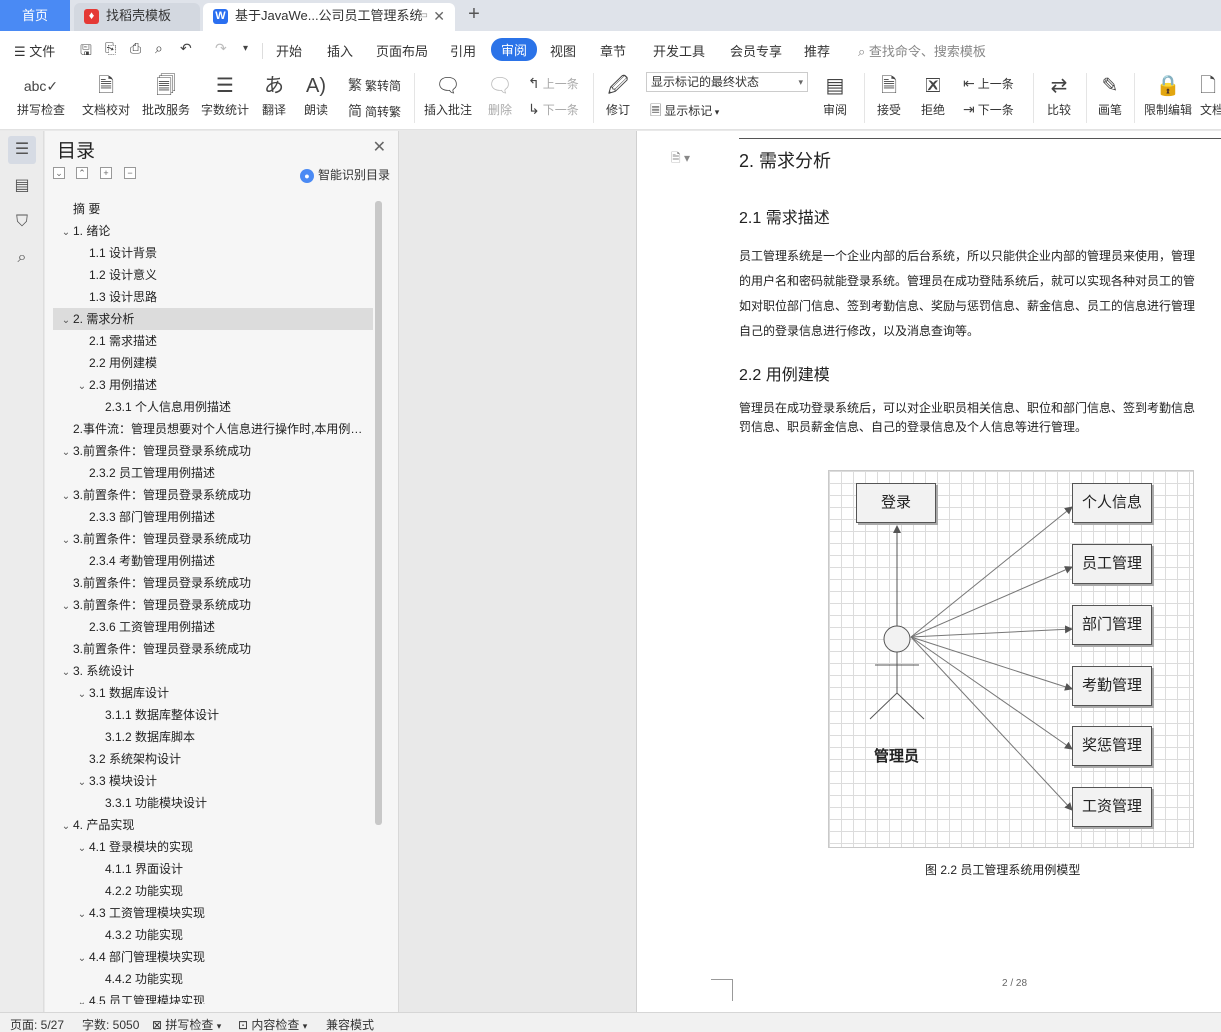 Image resolution: width=1221 pixels, height=1032 pixels. Describe the element at coordinates (213, 997) in the screenshot. I see `toc-item: ⌄ 4.5 员工管理模块实现` at that location.